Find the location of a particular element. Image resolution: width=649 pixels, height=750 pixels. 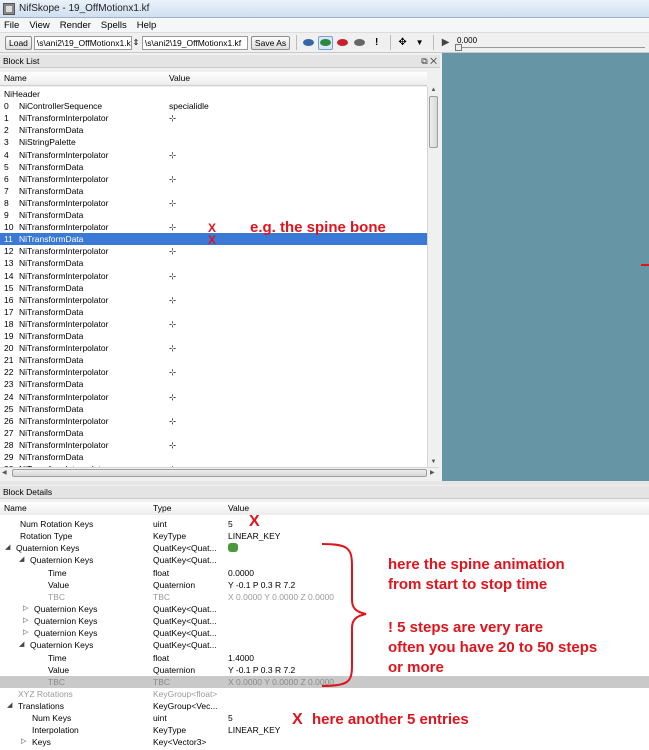

scroll-down-icon: ▼ is located at coordinates (433, 463).